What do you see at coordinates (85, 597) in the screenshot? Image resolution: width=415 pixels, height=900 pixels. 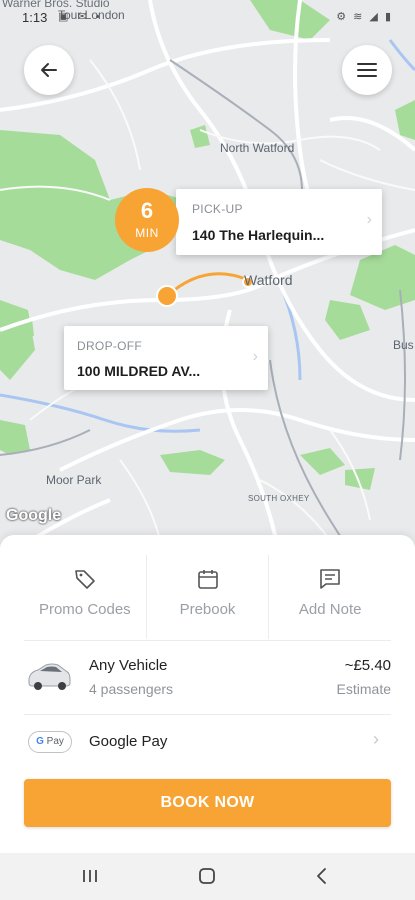 I see `promo-codes-button: Promo Codes` at bounding box center [85, 597].